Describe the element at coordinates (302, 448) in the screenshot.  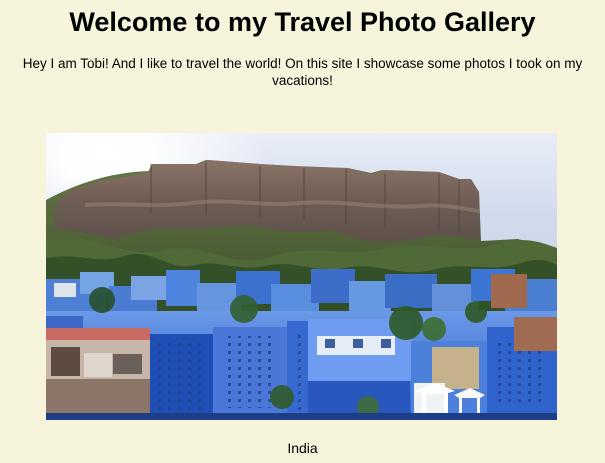
I see `photo-caption: India` at that location.